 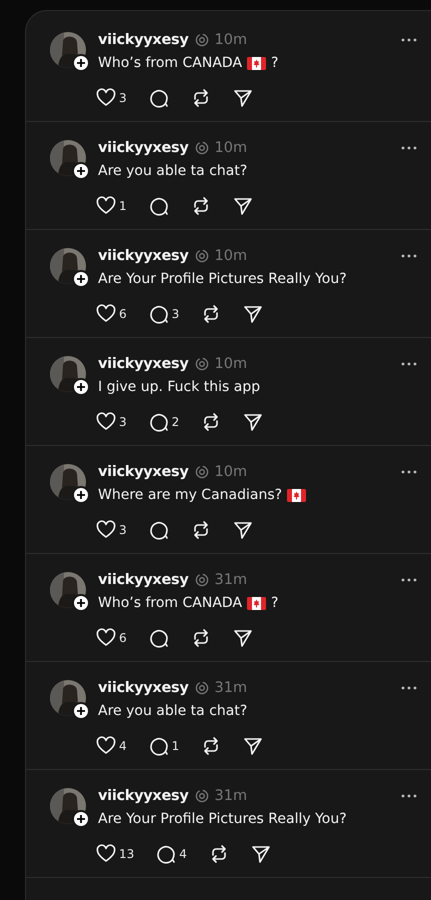 I want to click on post-text: I give up. Fuck this app, so click(x=179, y=387).